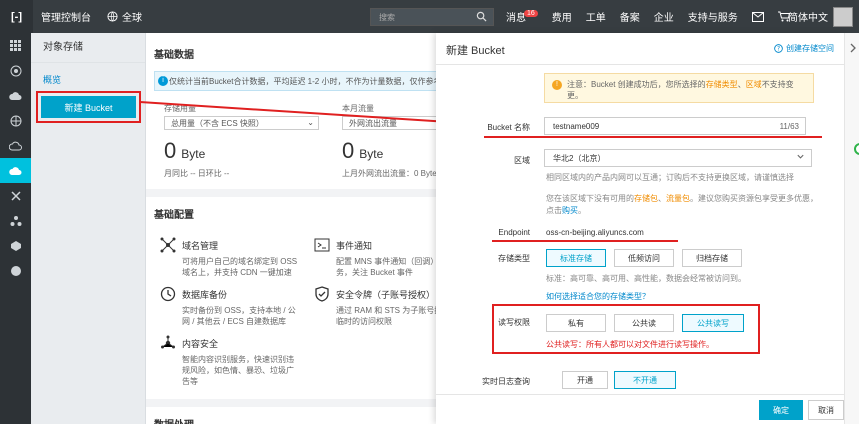 This screenshot has width=859, height=424. What do you see at coordinates (856, 149) in the screenshot?
I see `assistant-icon` at bounding box center [856, 149].